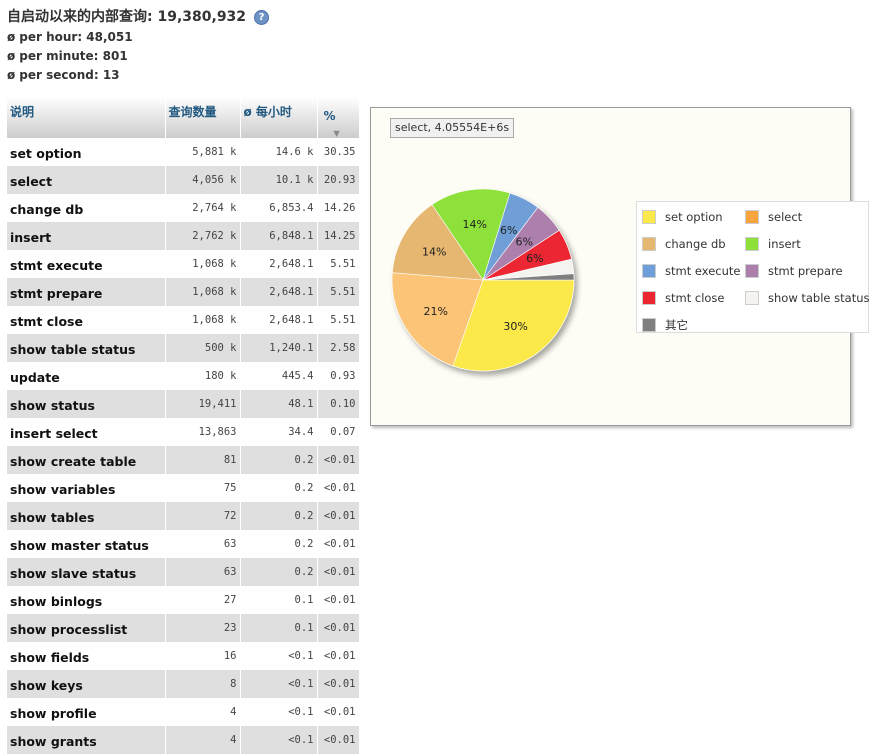 This screenshot has width=871, height=754. I want to click on percent-cell: 0.07, so click(338, 432).